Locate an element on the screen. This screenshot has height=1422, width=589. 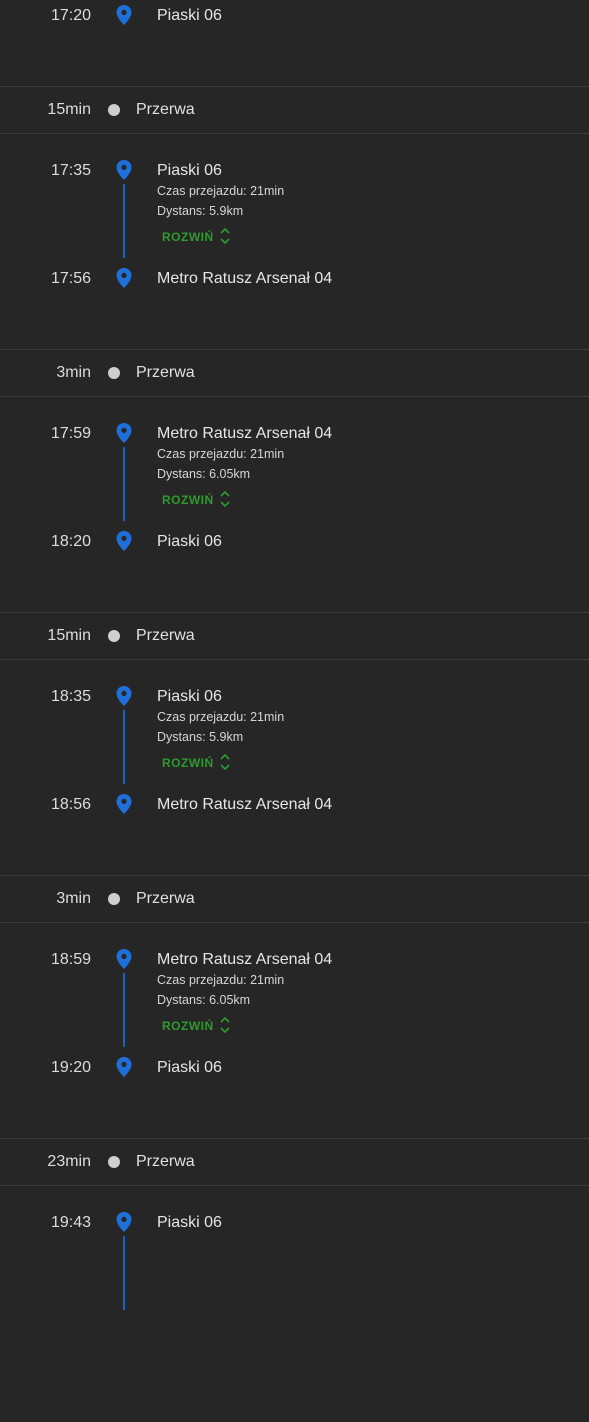
break-row: 23min Przerwa is located at coordinates (294, 1162).